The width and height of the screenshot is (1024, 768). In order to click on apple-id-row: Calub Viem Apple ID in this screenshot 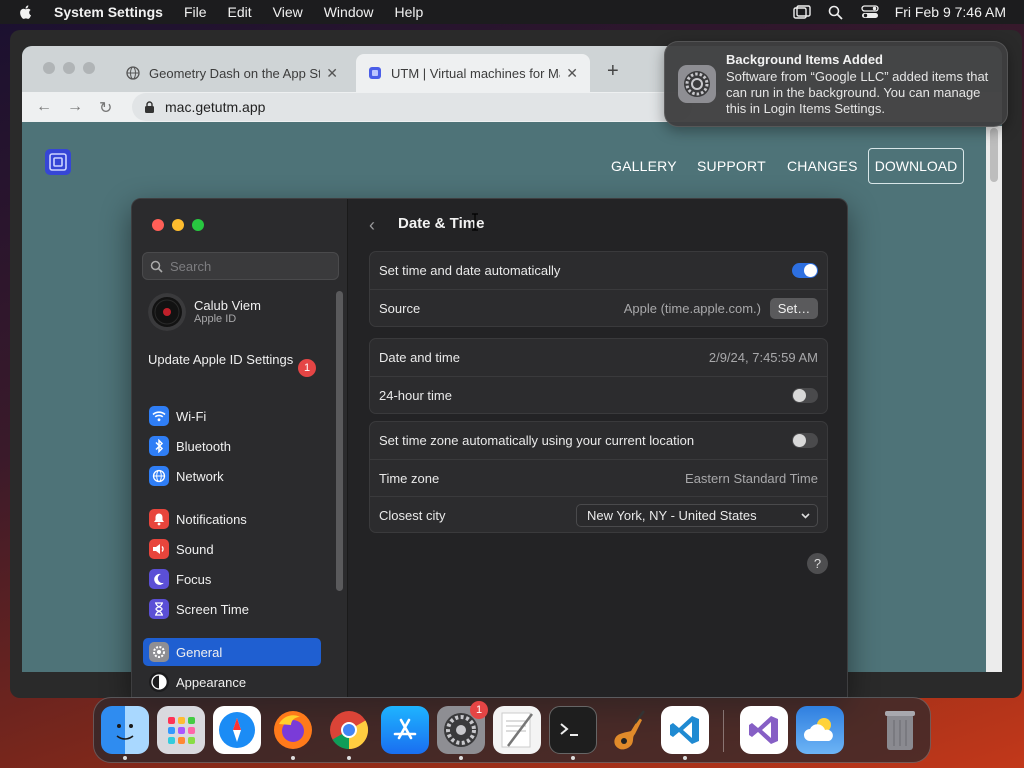, I will do `click(243, 312)`.